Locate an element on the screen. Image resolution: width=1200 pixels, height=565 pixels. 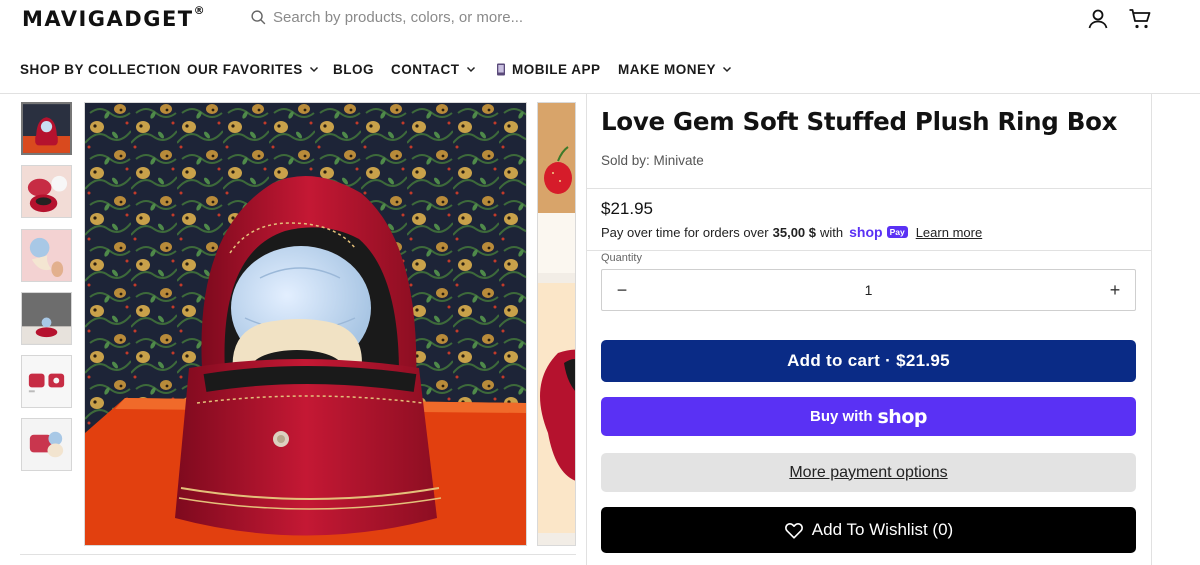
more-payment-options-button: More payment options is located at coordinates (868, 472).